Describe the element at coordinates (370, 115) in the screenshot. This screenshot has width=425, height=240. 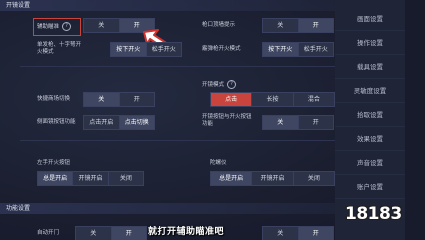
I see `sidebar-item-pickup: 拾取设置` at that location.